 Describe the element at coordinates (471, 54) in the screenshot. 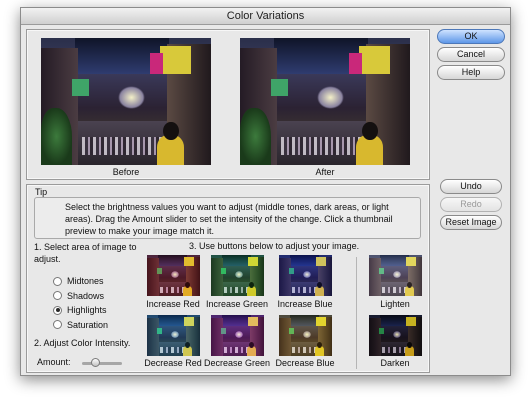

I see `cancel-button: Cancel` at that location.